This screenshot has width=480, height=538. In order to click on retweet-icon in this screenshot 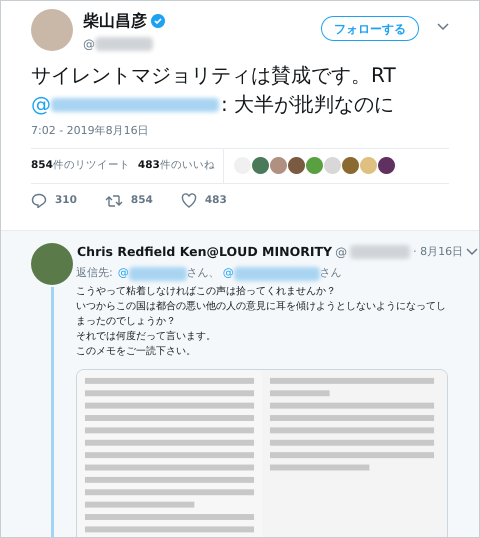, I will do `click(113, 201)`.